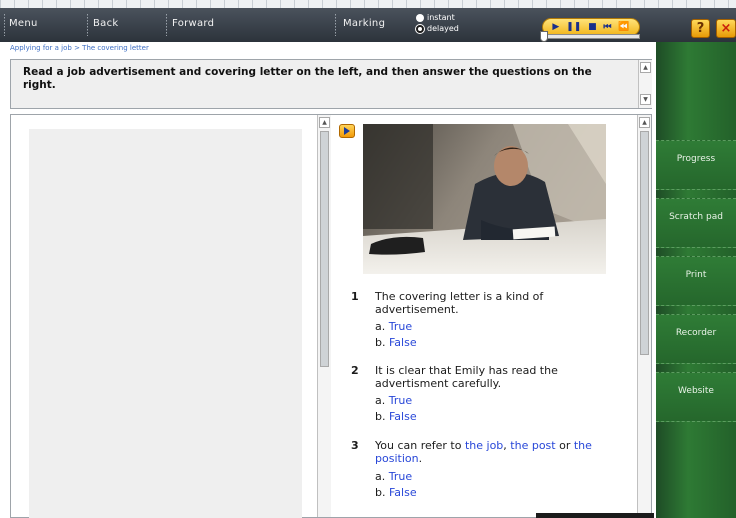  Describe the element at coordinates (645, 99) in the screenshot. I see `scroll-down-icon: ▼` at that location.